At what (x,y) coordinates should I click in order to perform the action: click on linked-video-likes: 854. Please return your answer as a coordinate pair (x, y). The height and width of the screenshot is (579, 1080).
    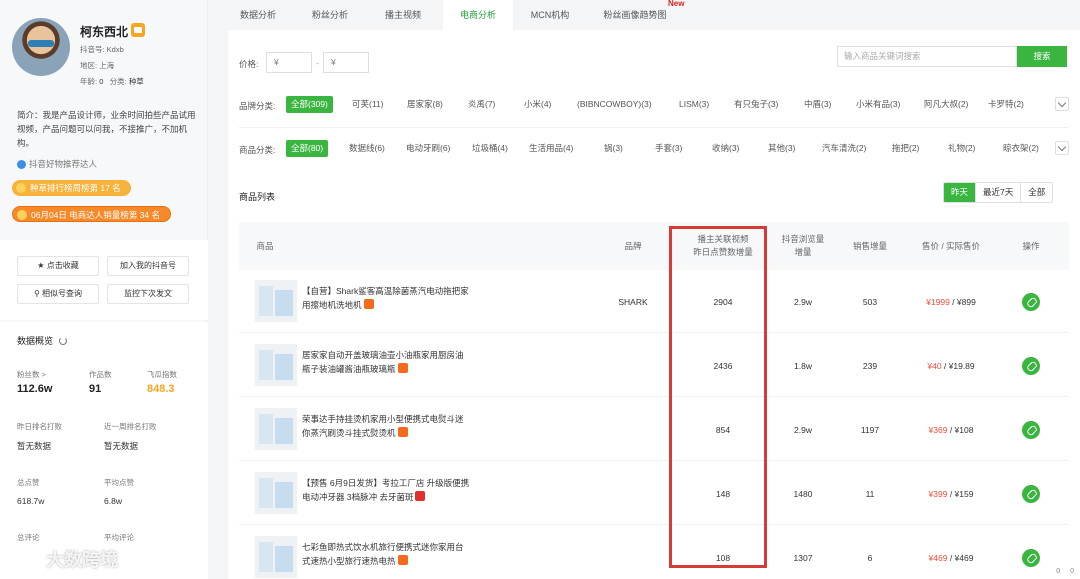
    Looking at the image, I should click on (723, 429).